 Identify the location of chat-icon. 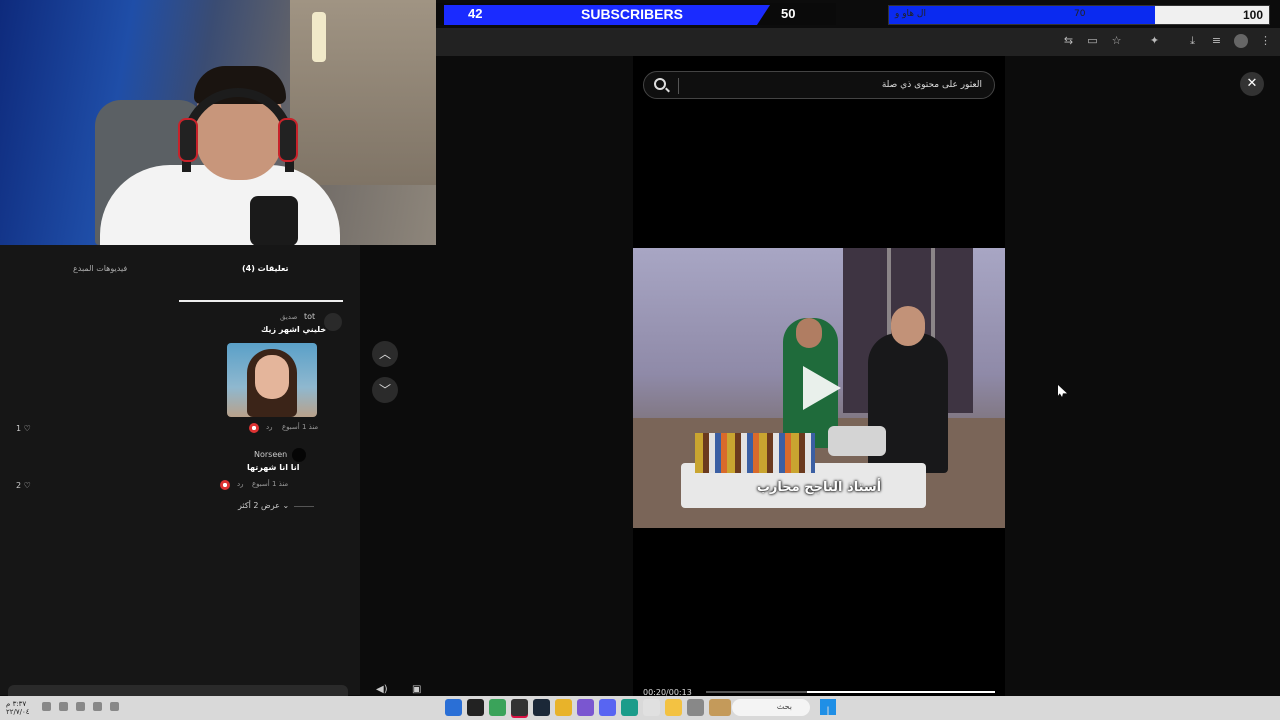
(46, 706).